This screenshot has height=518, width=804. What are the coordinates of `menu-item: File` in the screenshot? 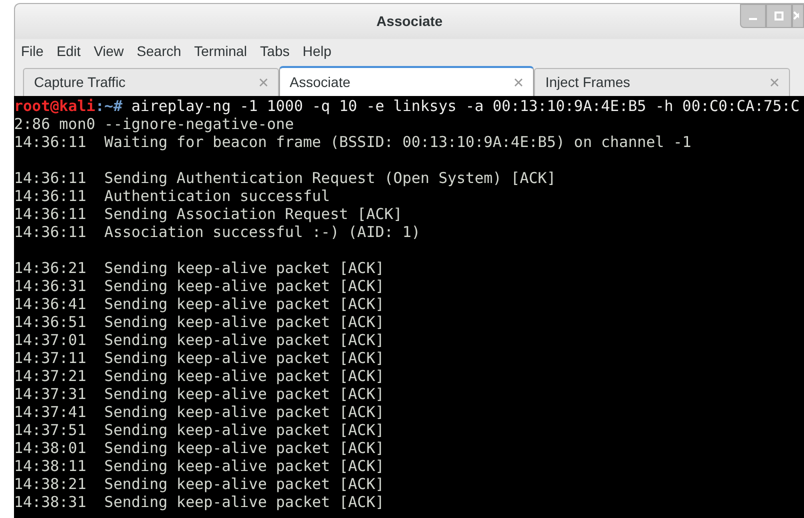 It's located at (32, 51).